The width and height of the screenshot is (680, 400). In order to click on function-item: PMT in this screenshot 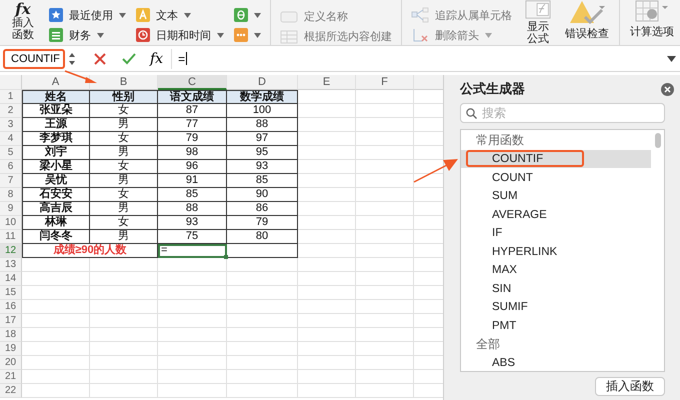, I will do `click(525, 325)`.